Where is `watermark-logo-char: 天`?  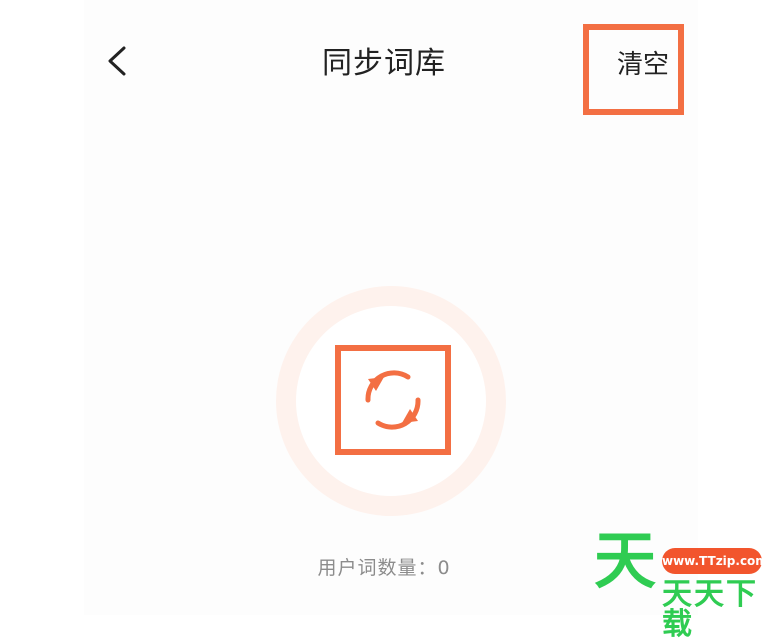
watermark-logo-char: 天 is located at coordinates (625, 560).